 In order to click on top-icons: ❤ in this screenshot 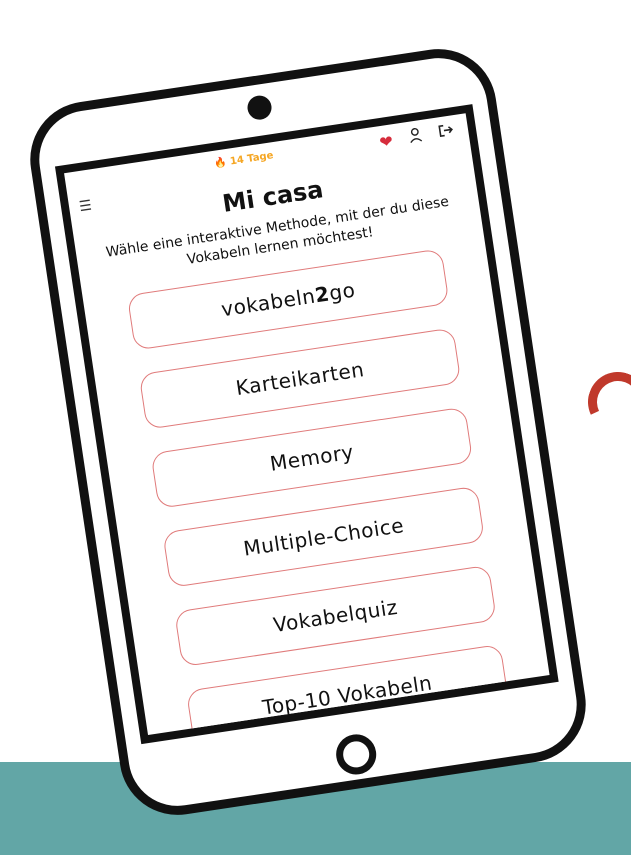, I will do `click(417, 137)`.